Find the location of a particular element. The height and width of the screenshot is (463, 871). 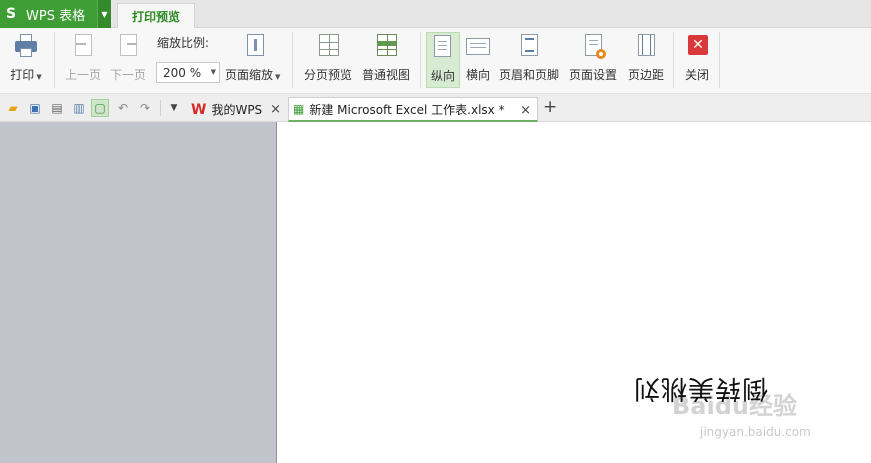

tab-my-wps: W 我的WPS × is located at coordinates (237, 109).